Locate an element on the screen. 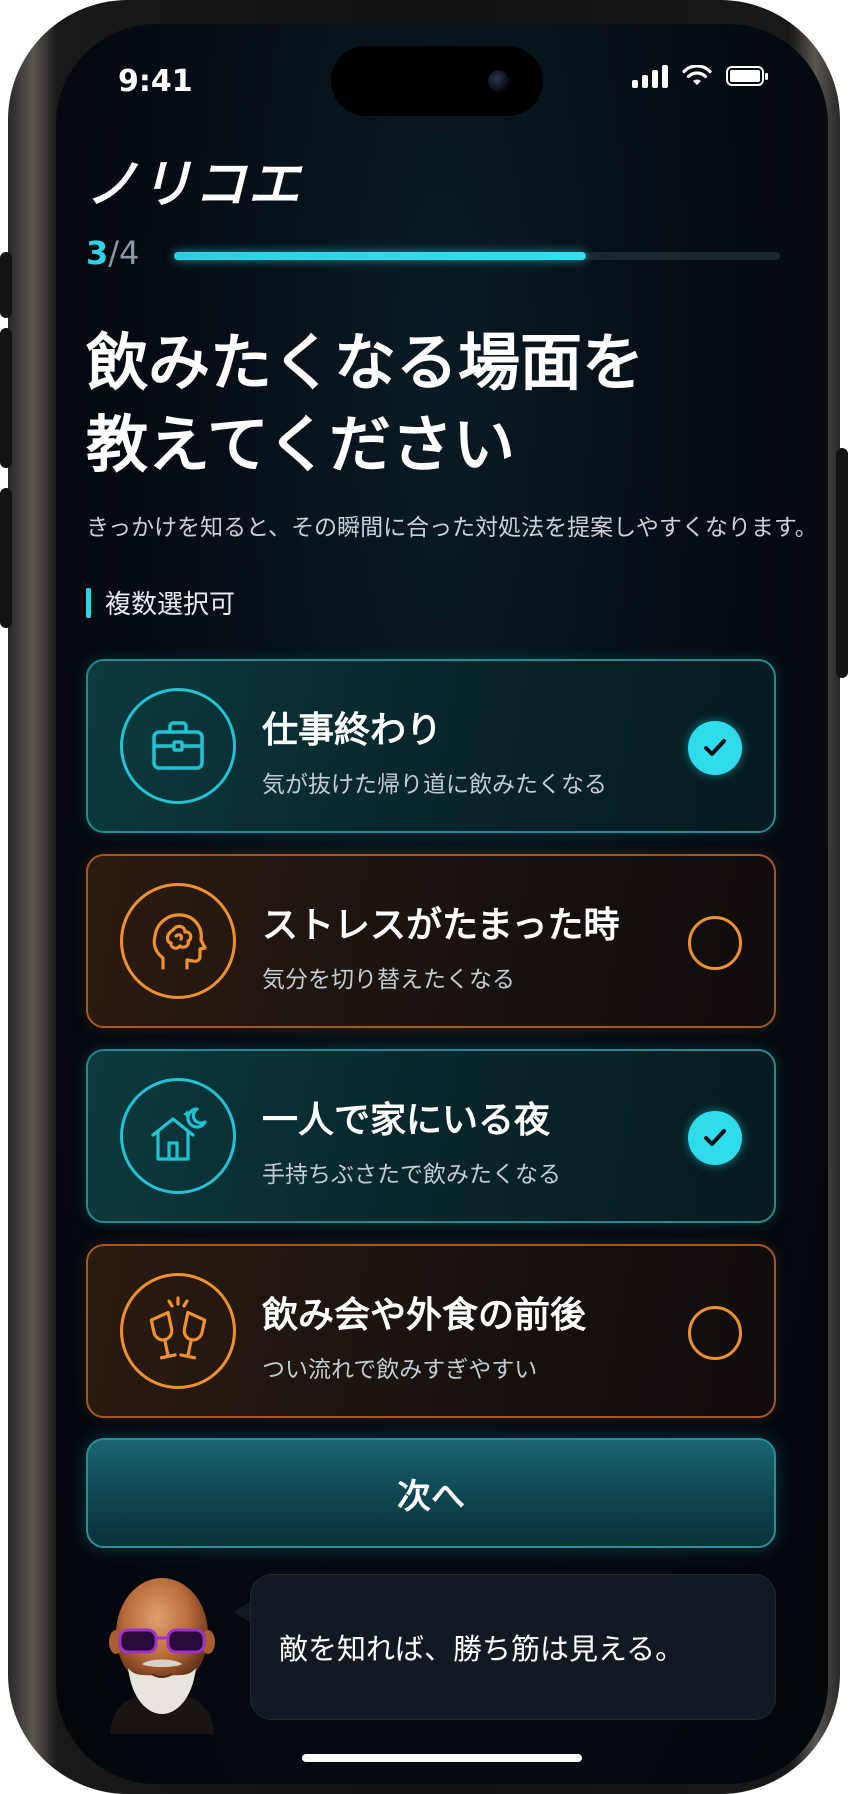 The width and height of the screenshot is (863, 1794). page-title-line2: 教えてください is located at coordinates (301, 444).